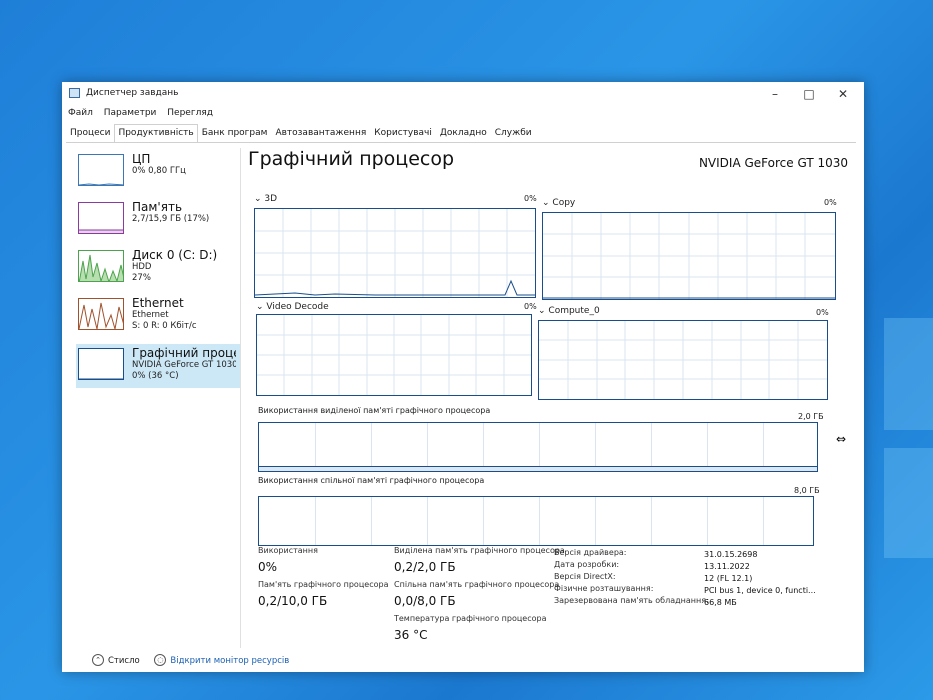 This screenshot has width=933, height=700. Describe the element at coordinates (150, 315) in the screenshot. I see `sidebar-item-detail: Ethernet` at that location.